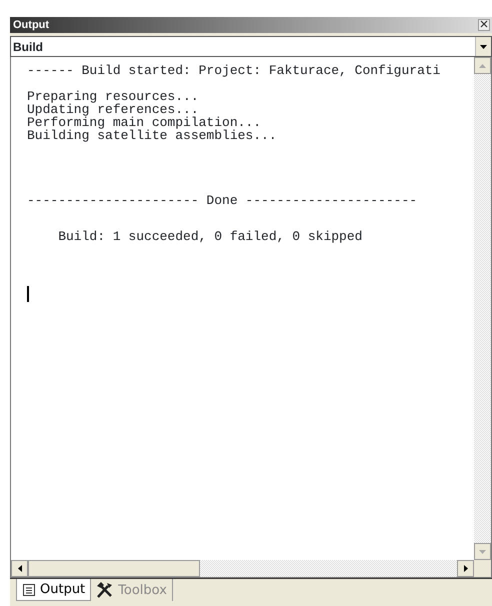 The width and height of the screenshot is (492, 606). I want to click on panel-title: Output, so click(31, 25).